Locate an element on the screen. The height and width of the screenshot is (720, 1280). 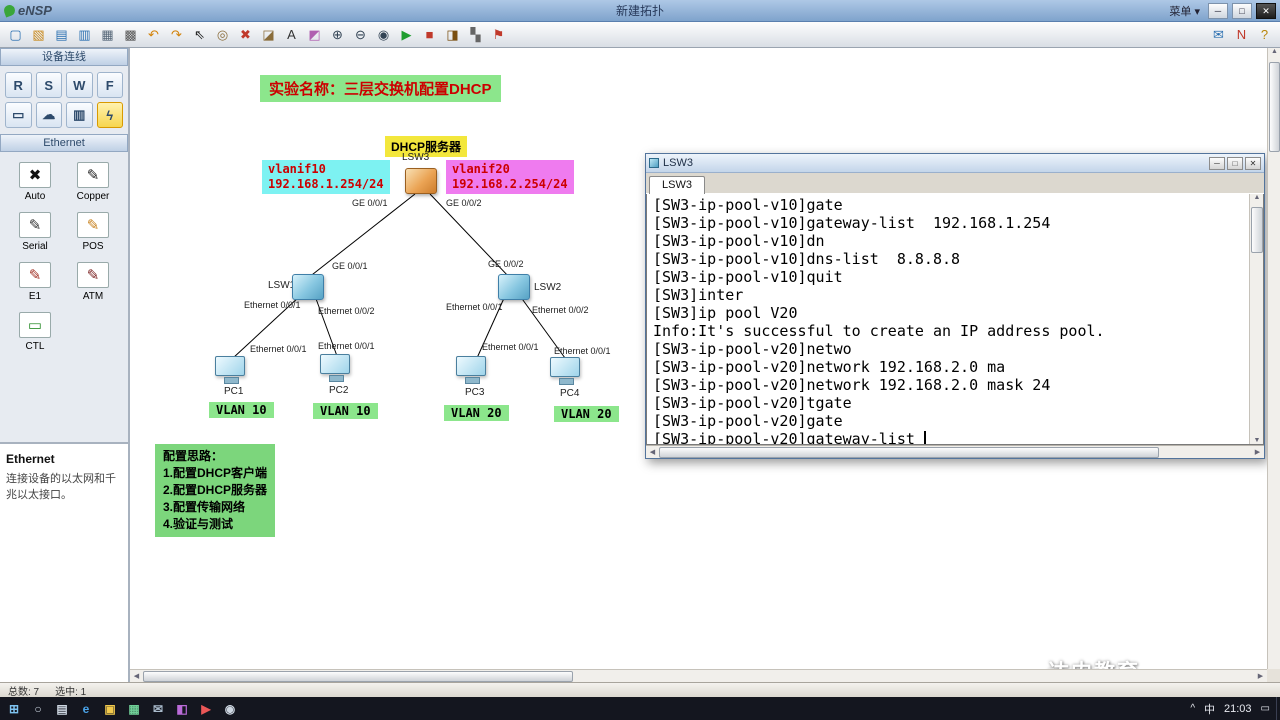
wlan-category: W is located at coordinates (79, 85).